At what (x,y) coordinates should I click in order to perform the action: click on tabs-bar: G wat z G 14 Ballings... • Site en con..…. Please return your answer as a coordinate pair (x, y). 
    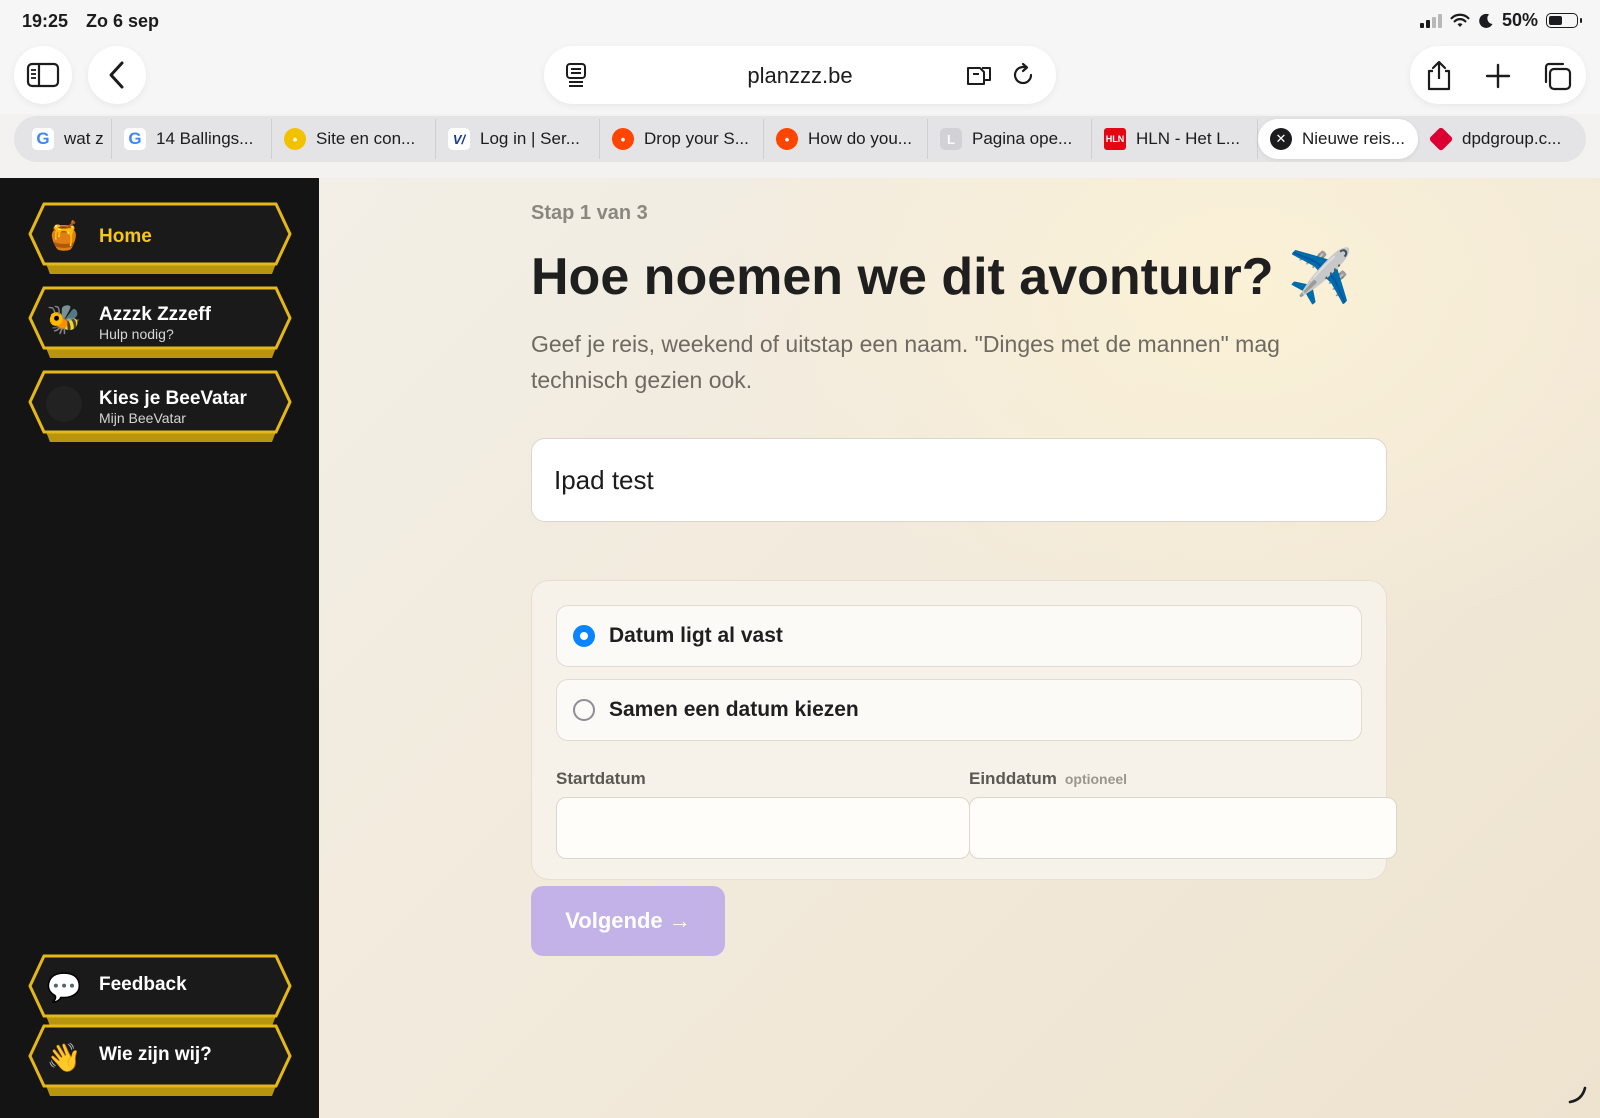
    Looking at the image, I should click on (800, 139).